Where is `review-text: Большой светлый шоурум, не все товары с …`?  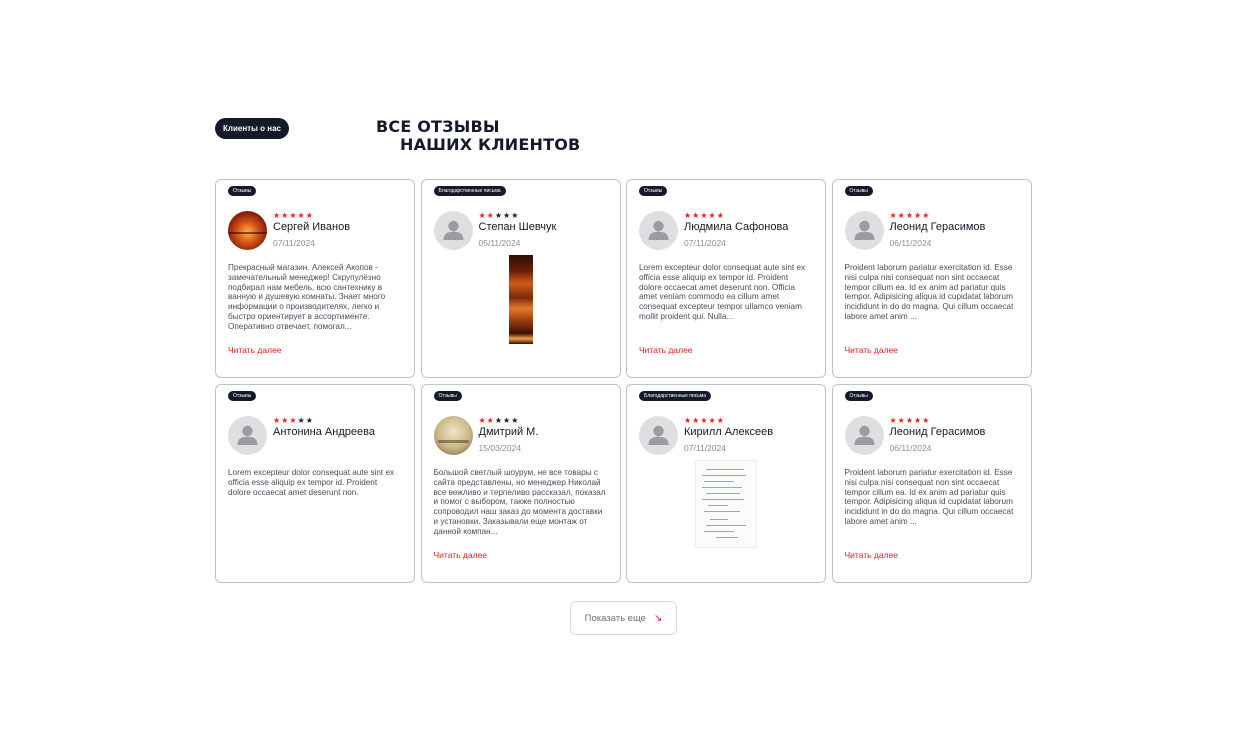
review-text: Большой светлый шоурум, не все товары с … is located at coordinates (519, 502).